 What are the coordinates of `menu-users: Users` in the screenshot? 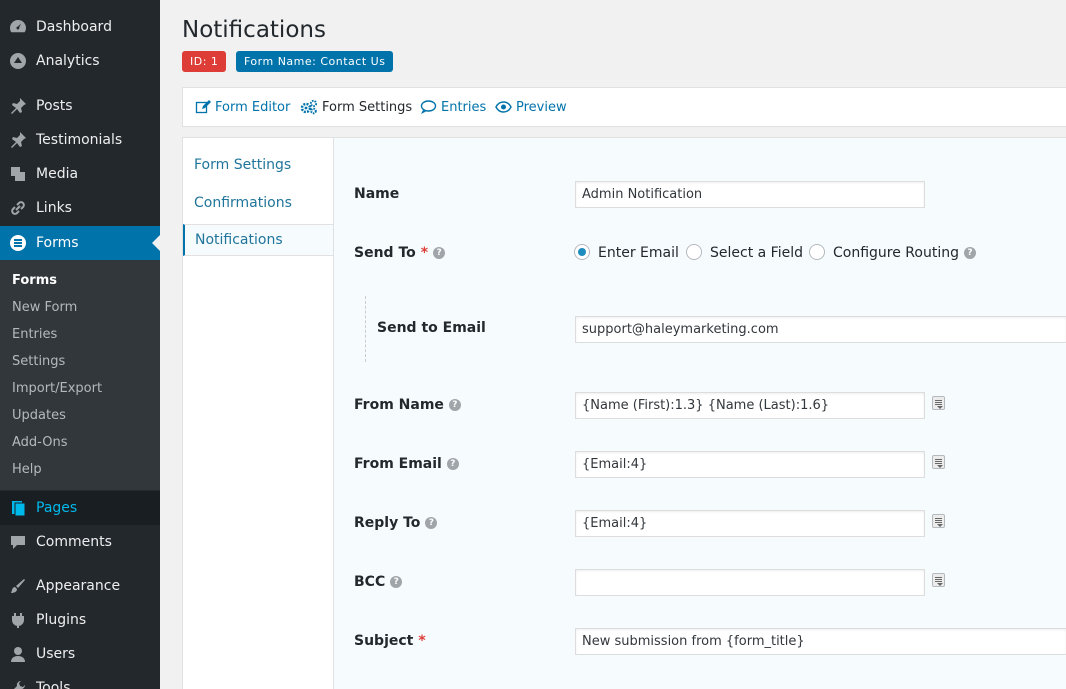 It's located at (80, 654).